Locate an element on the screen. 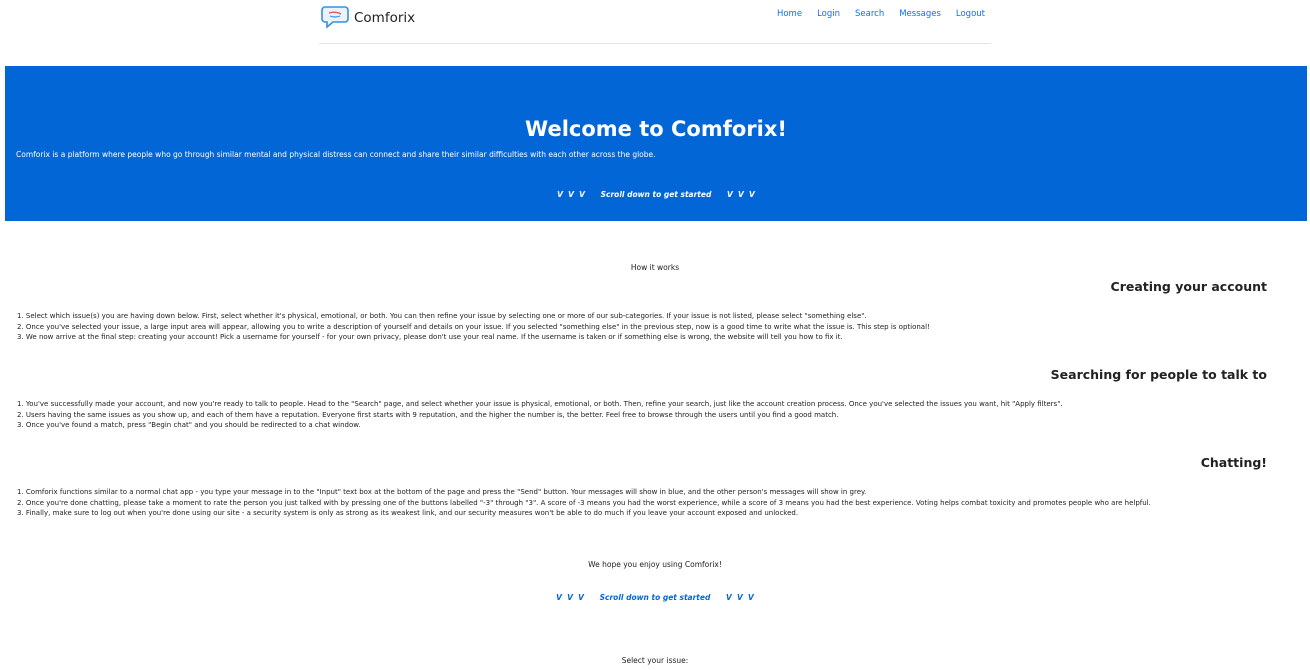 The image size is (1310, 670). brand-name: Comforix is located at coordinates (385, 18).